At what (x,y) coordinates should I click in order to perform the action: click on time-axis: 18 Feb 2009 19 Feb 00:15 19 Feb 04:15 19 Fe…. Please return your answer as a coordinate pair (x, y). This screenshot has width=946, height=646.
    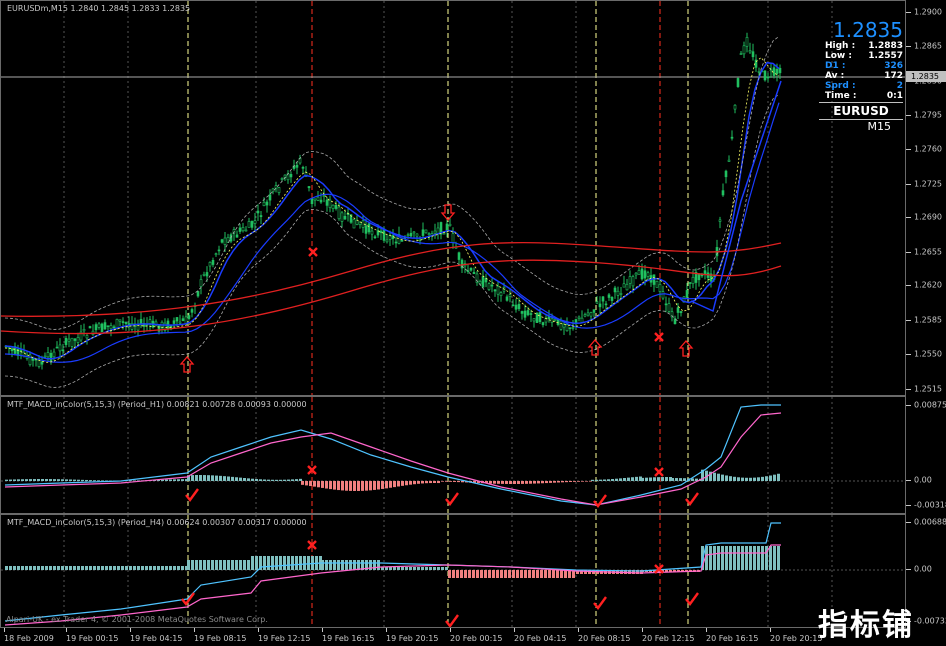
    Looking at the image, I should click on (453, 637).